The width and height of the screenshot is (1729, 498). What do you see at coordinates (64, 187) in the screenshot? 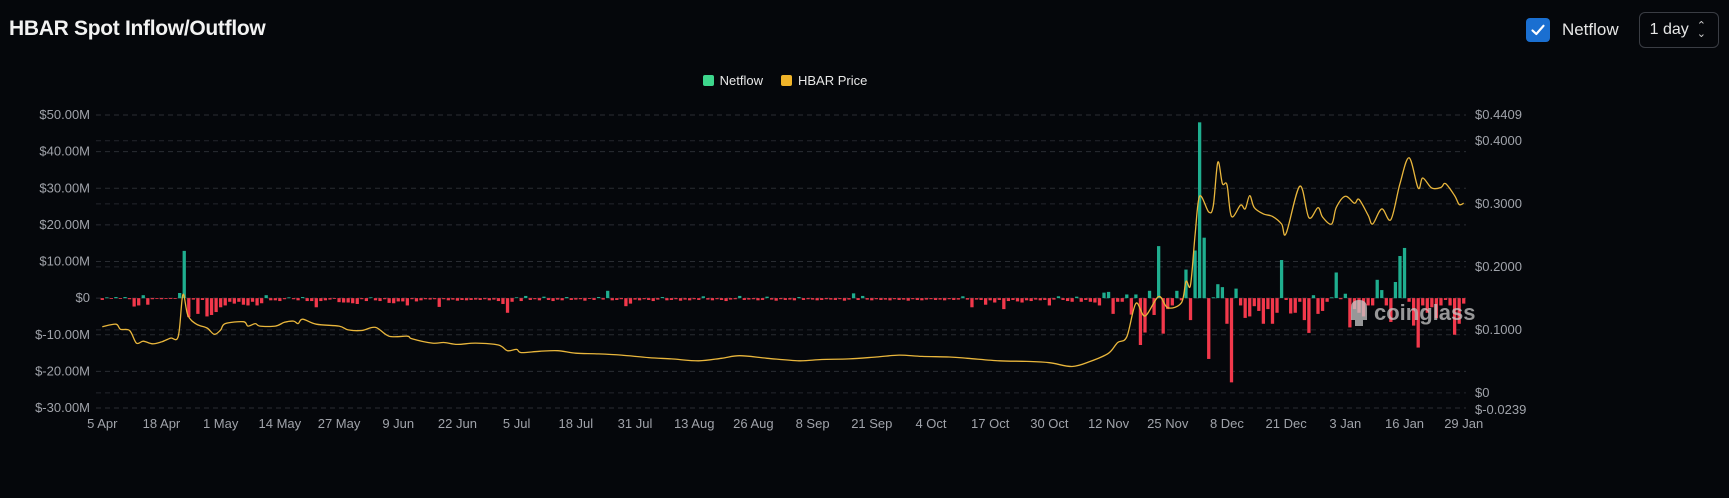
I see `left-axis-tick-label: $30.00M` at bounding box center [64, 187].